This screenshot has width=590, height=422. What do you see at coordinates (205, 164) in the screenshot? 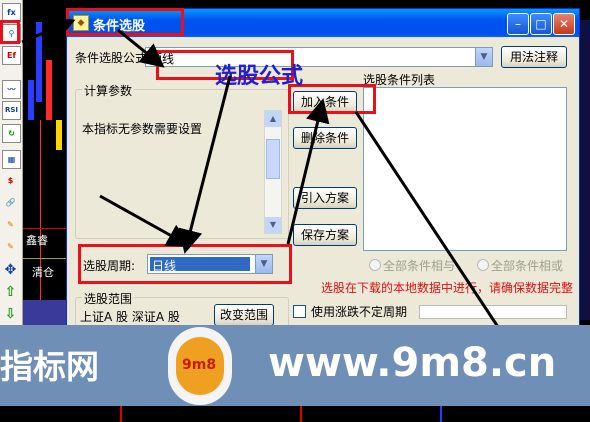
I see `arrow-formula-to-period` at bounding box center [205, 164].